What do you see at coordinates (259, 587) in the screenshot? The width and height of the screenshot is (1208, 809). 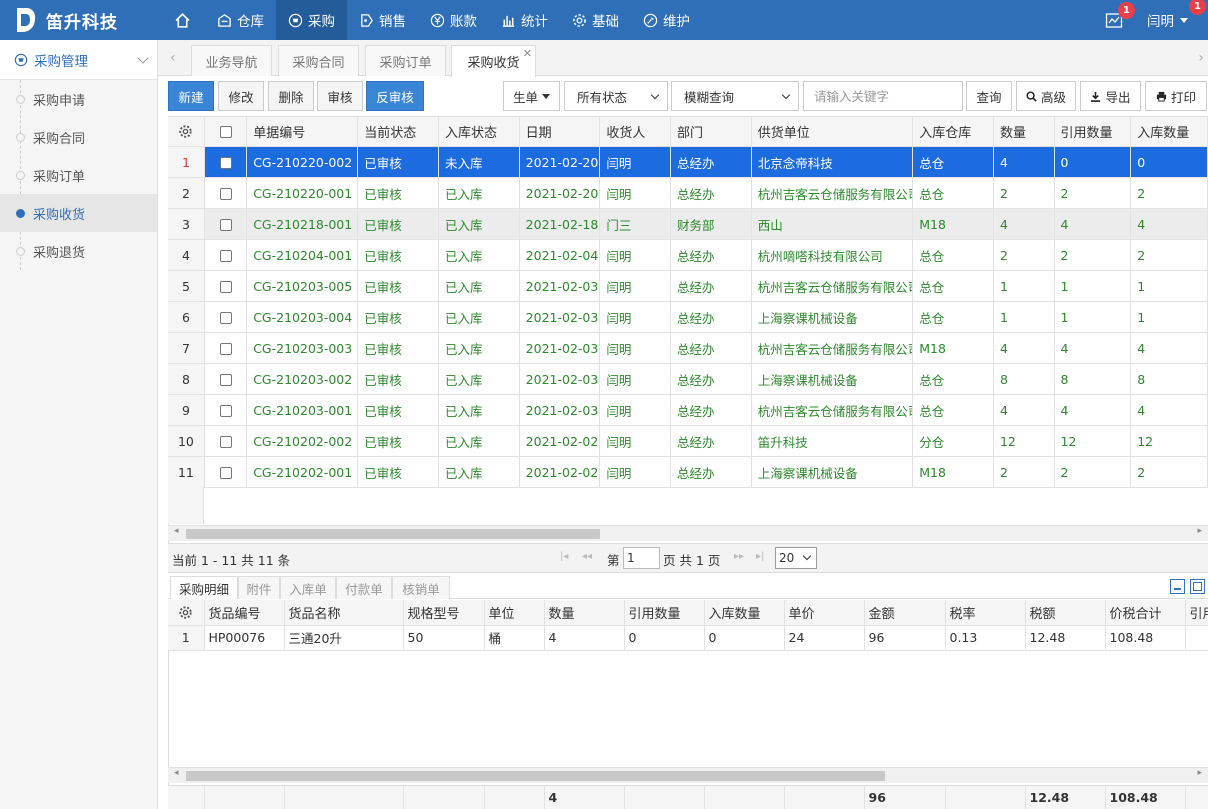 I see `tab-attachments: 附件` at bounding box center [259, 587].